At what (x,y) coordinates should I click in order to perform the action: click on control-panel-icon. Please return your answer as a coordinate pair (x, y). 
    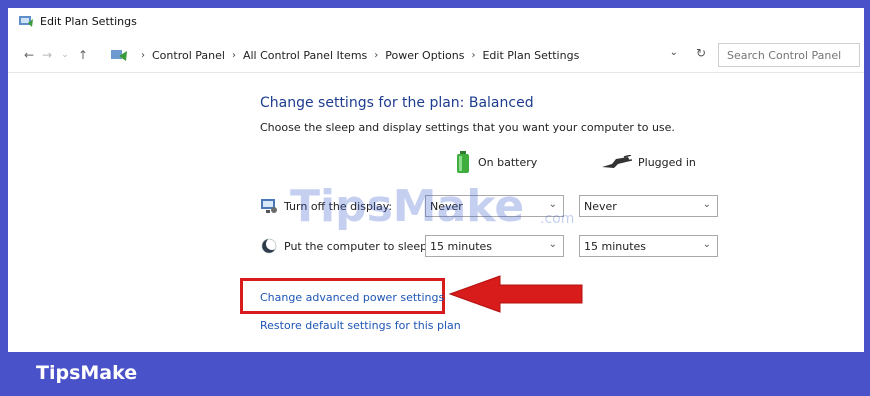
    Looking at the image, I should click on (119, 55).